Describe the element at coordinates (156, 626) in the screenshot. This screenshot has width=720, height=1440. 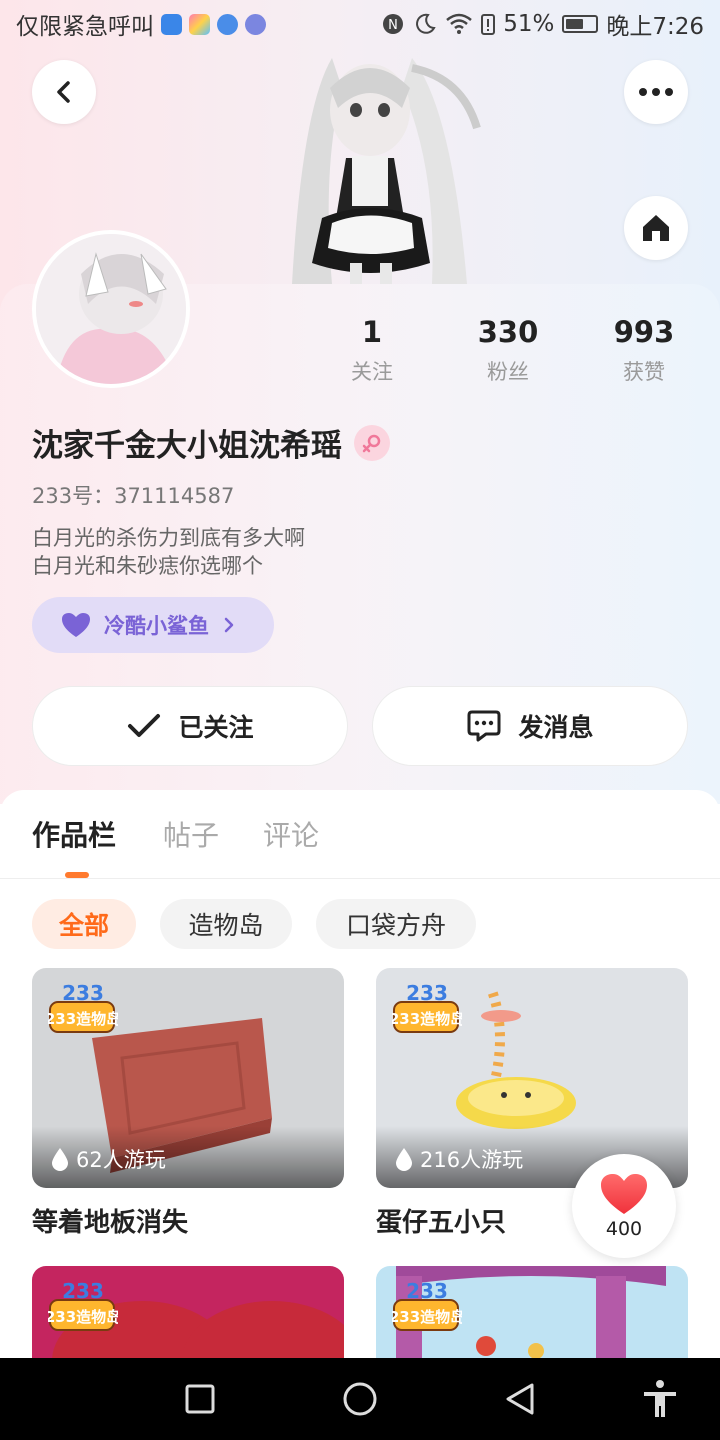
I see `fan-tag-label: 冷酷小鲨鱼` at that location.